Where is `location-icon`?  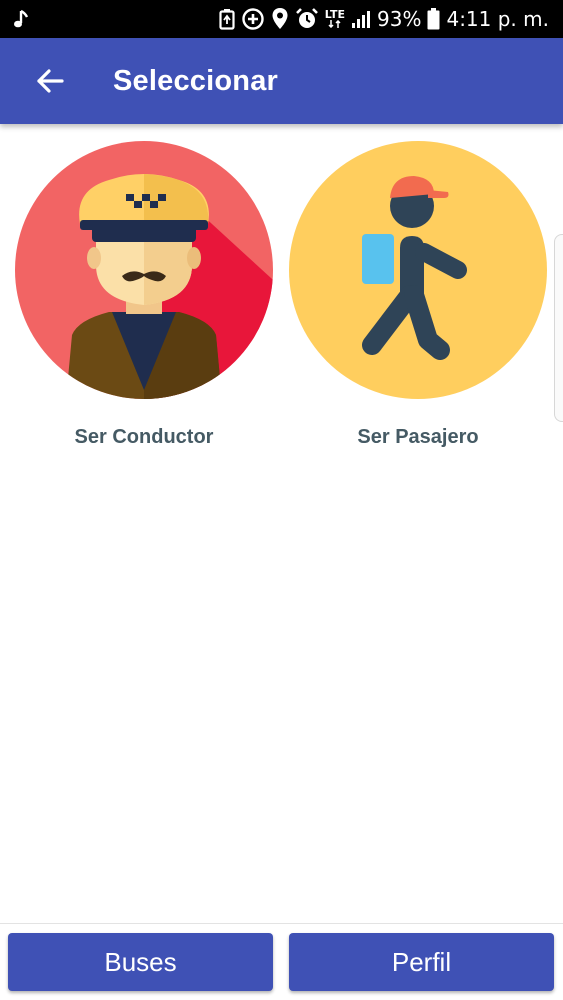
location-icon is located at coordinates (280, 19).